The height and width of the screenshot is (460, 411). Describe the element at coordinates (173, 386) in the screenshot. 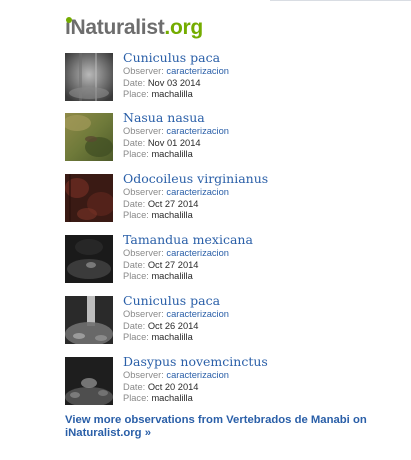

I see `date-value: Oct 20 2014` at that location.